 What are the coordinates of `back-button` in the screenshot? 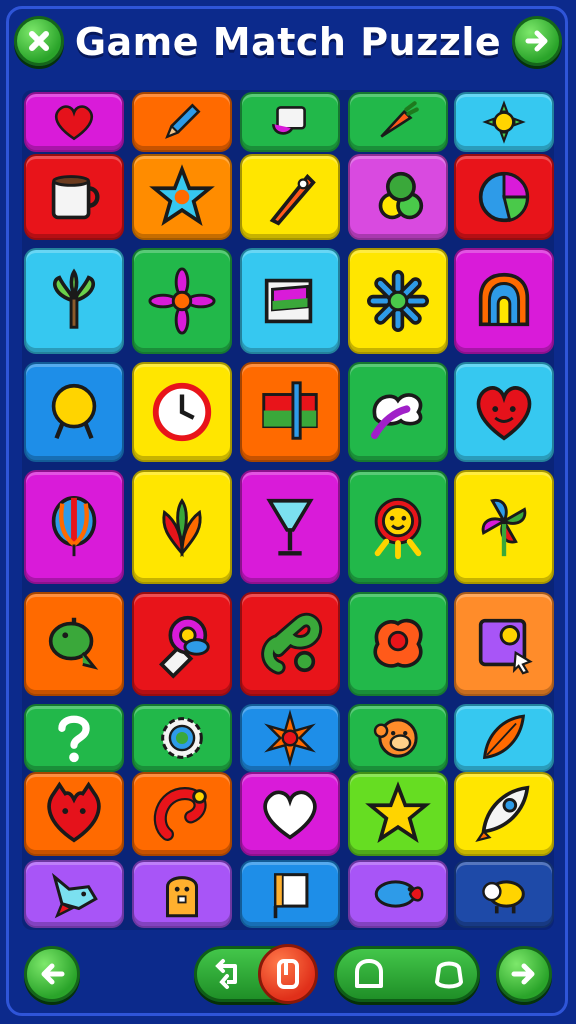 It's located at (52, 974).